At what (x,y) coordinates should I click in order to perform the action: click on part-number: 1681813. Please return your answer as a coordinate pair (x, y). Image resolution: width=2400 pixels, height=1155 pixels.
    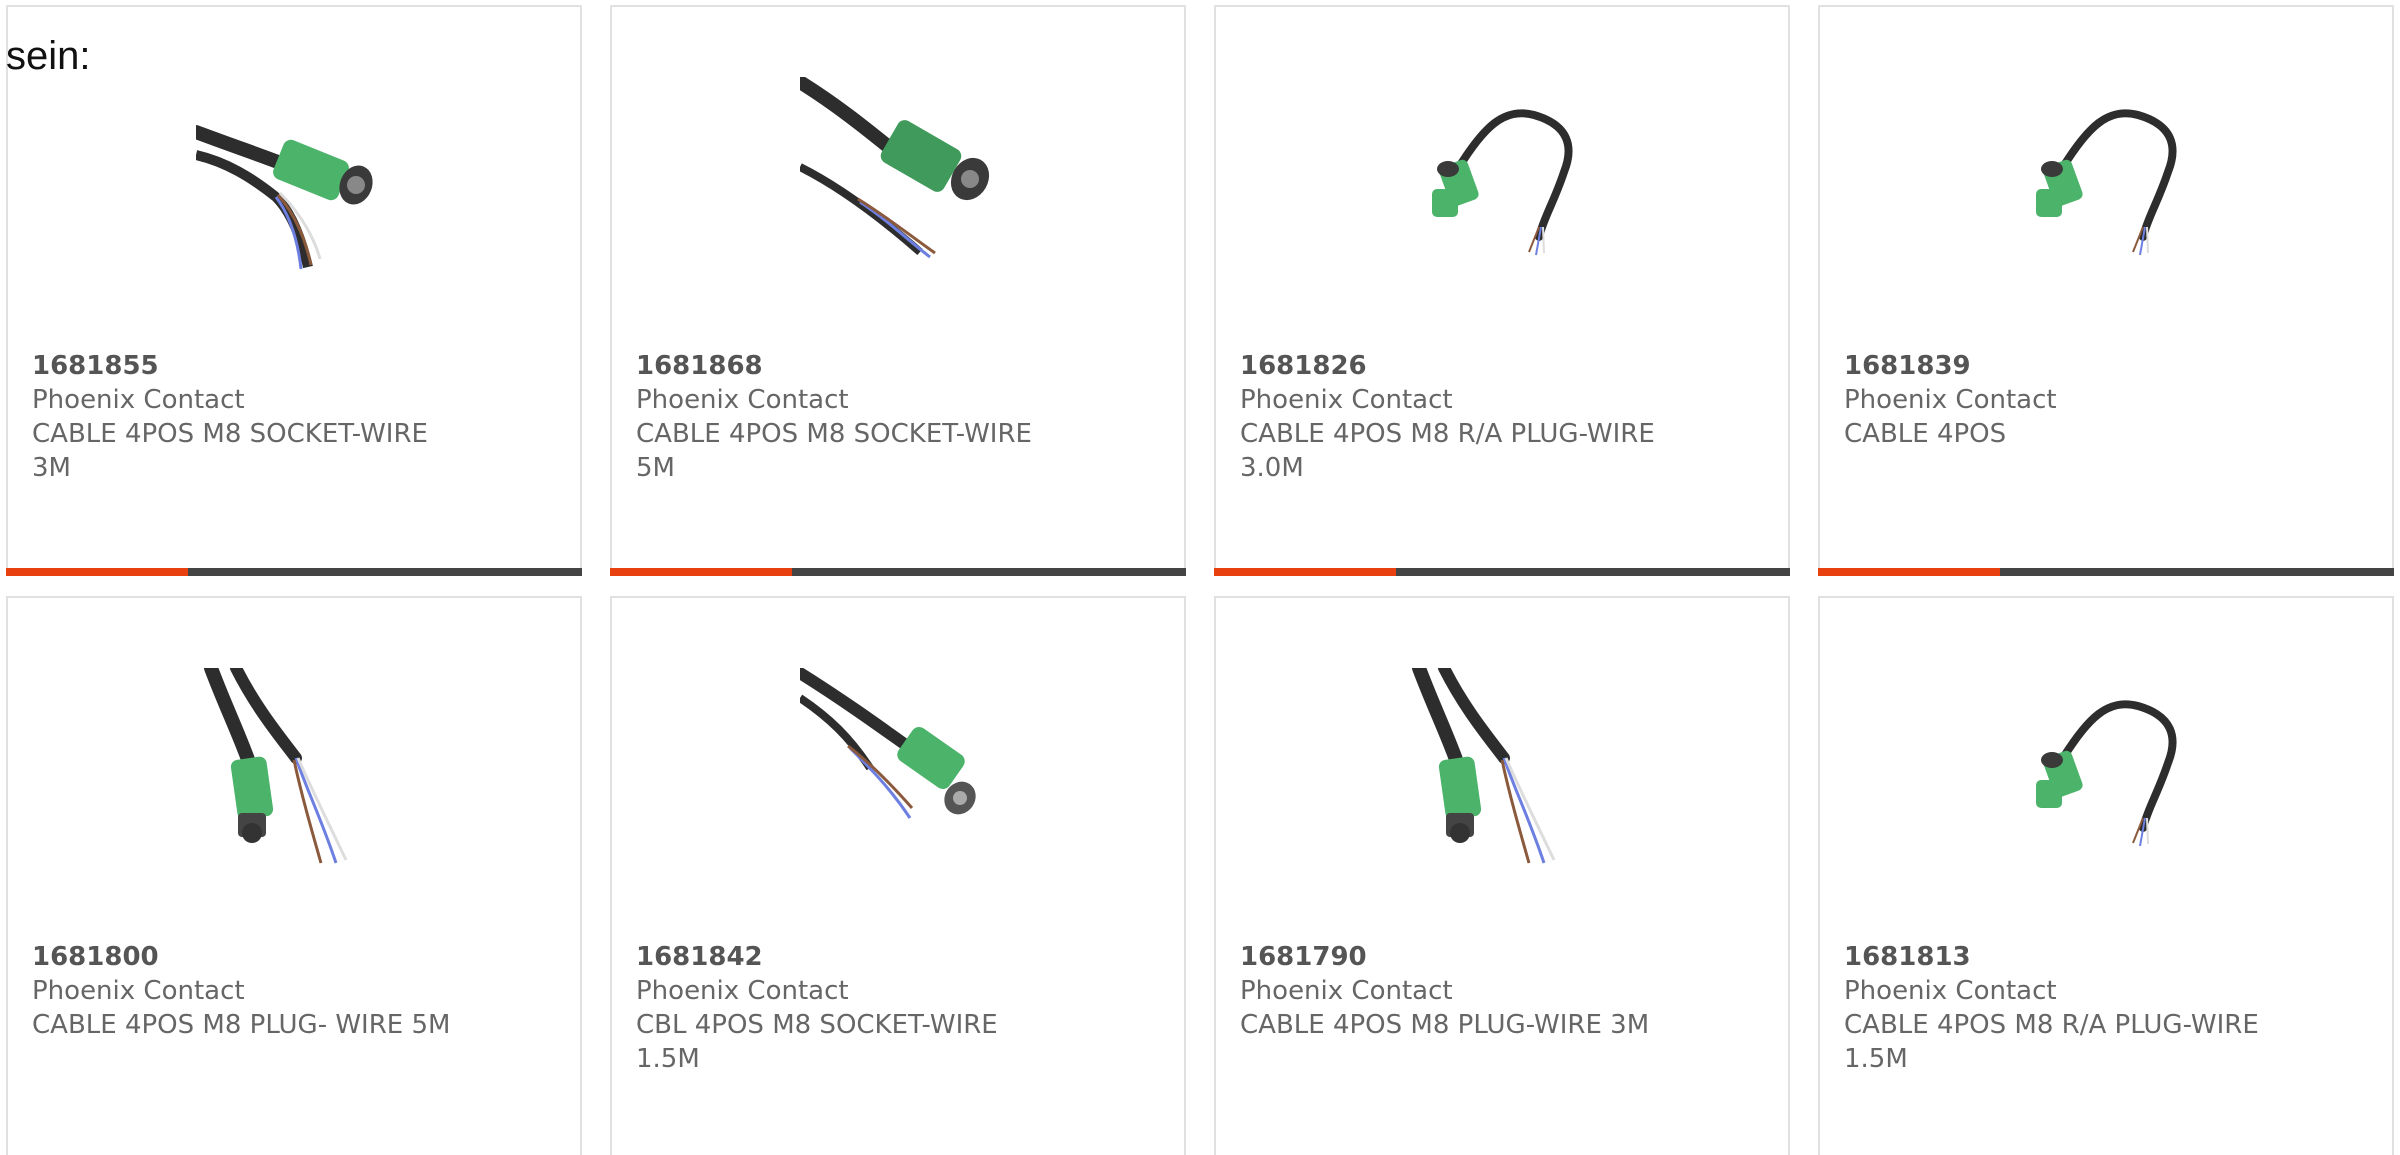
    Looking at the image, I should click on (2106, 957).